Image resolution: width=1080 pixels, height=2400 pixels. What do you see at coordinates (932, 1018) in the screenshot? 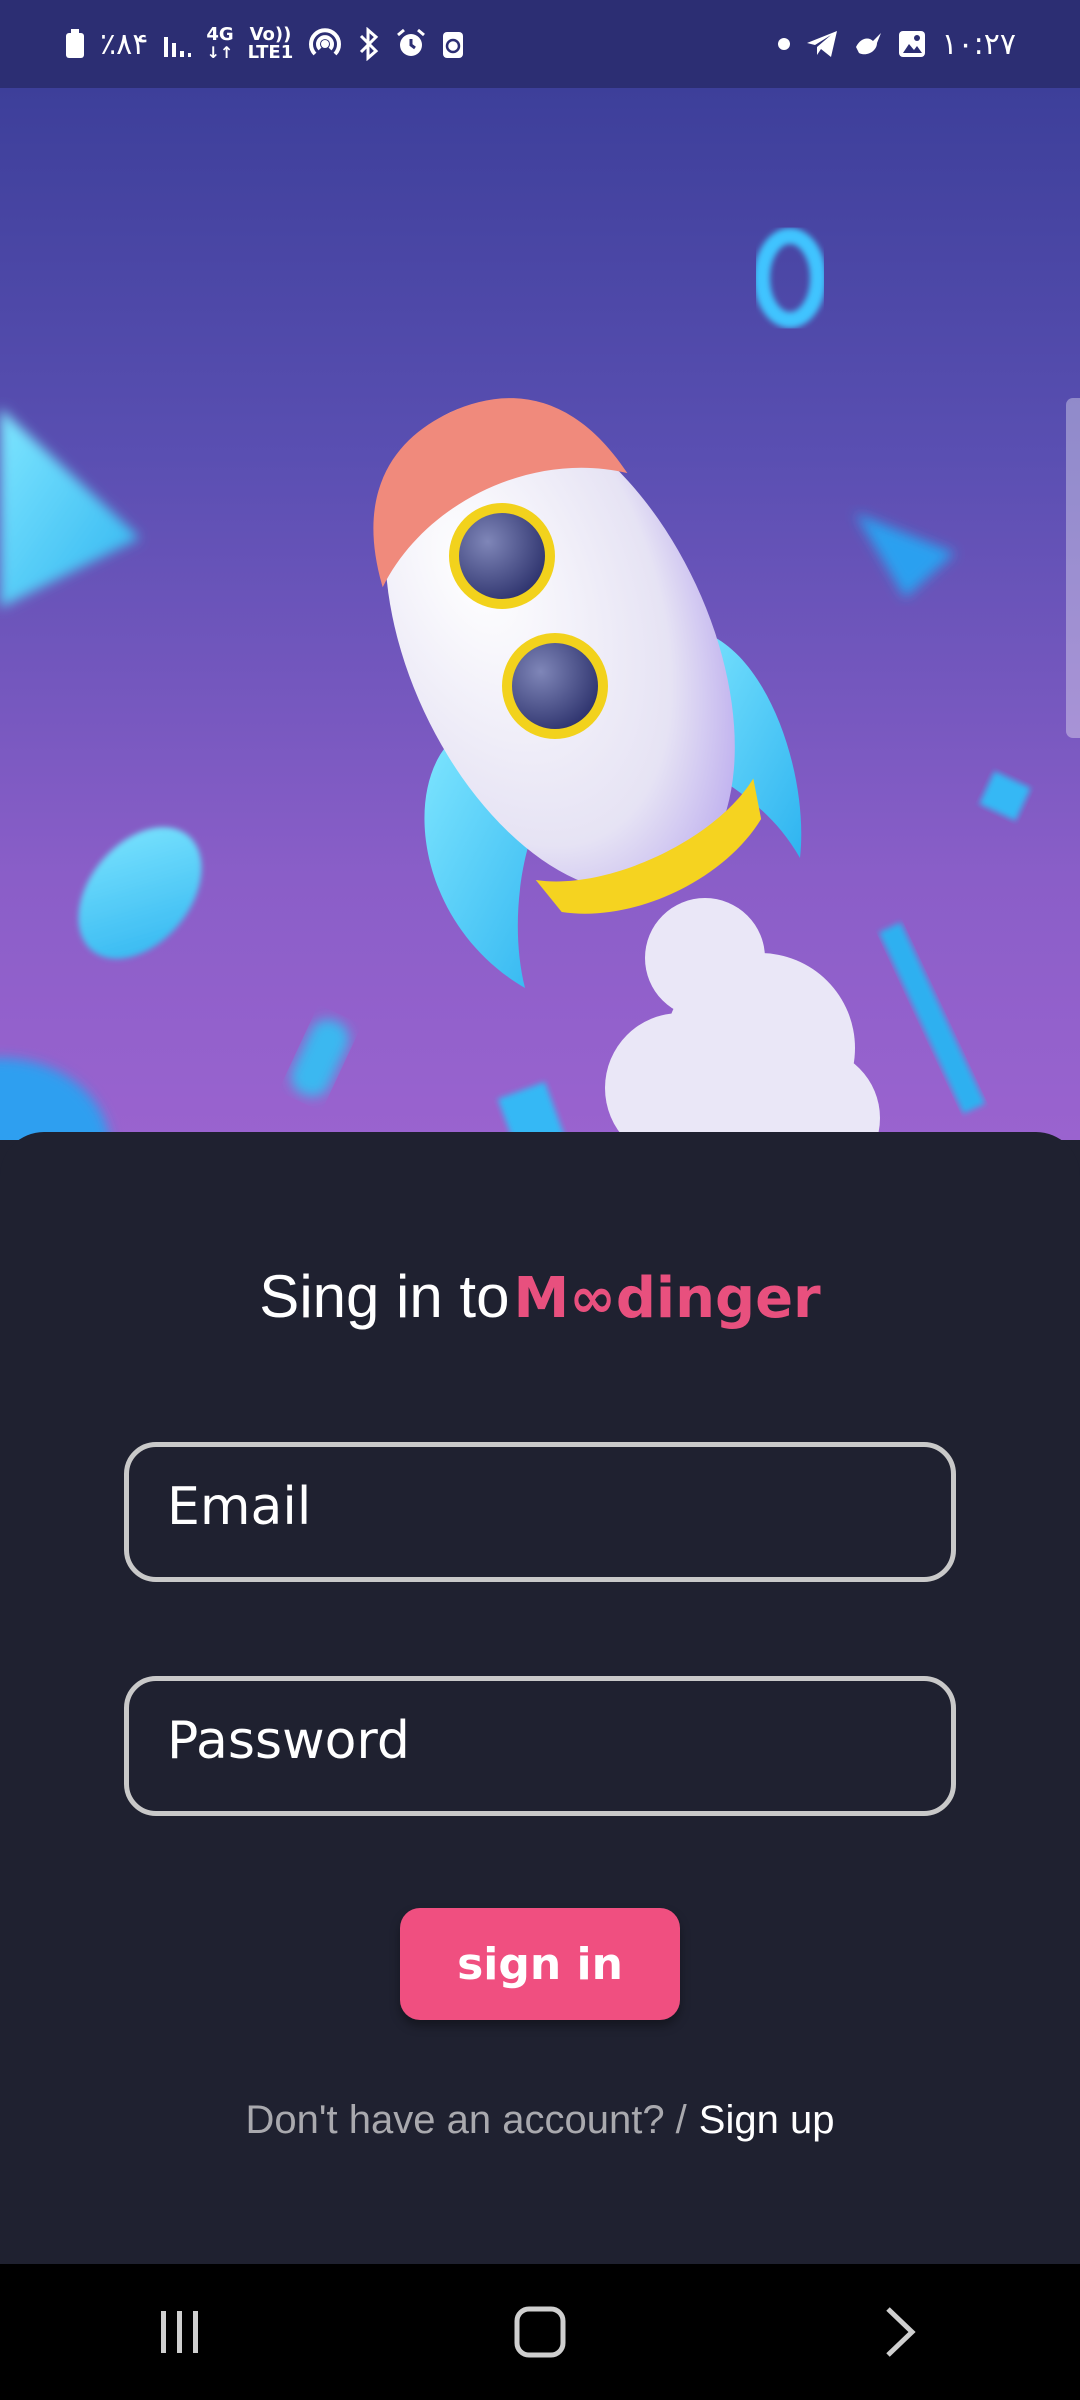
I see `stick-shape` at bounding box center [932, 1018].